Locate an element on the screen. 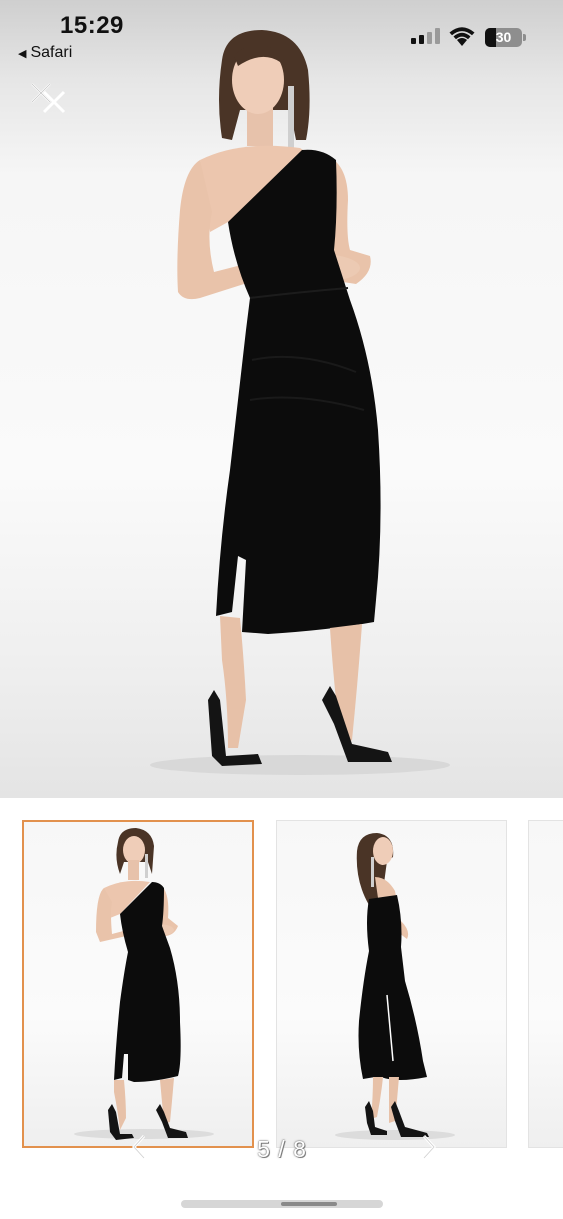 The height and width of the screenshot is (1219, 563). thumbnail-partial is located at coordinates (545, 984).